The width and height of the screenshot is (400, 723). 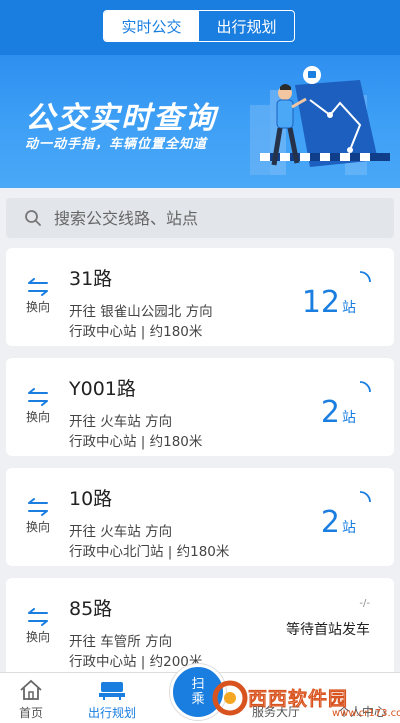 What do you see at coordinates (30, 713) in the screenshot?
I see `nav-home-label: 首页` at bounding box center [30, 713].